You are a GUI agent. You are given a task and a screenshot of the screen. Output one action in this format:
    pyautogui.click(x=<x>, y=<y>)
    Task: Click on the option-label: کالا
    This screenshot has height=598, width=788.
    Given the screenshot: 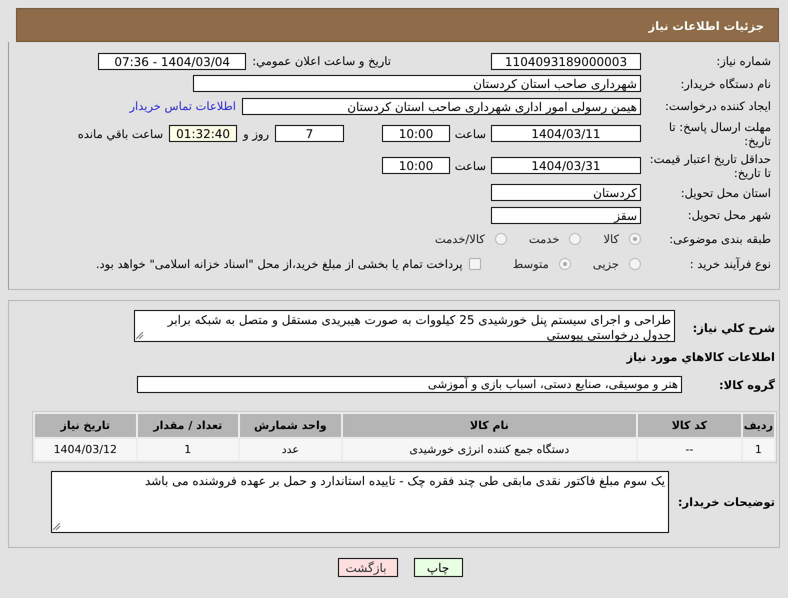 What is the action you would take?
    pyautogui.click(x=611, y=239)
    